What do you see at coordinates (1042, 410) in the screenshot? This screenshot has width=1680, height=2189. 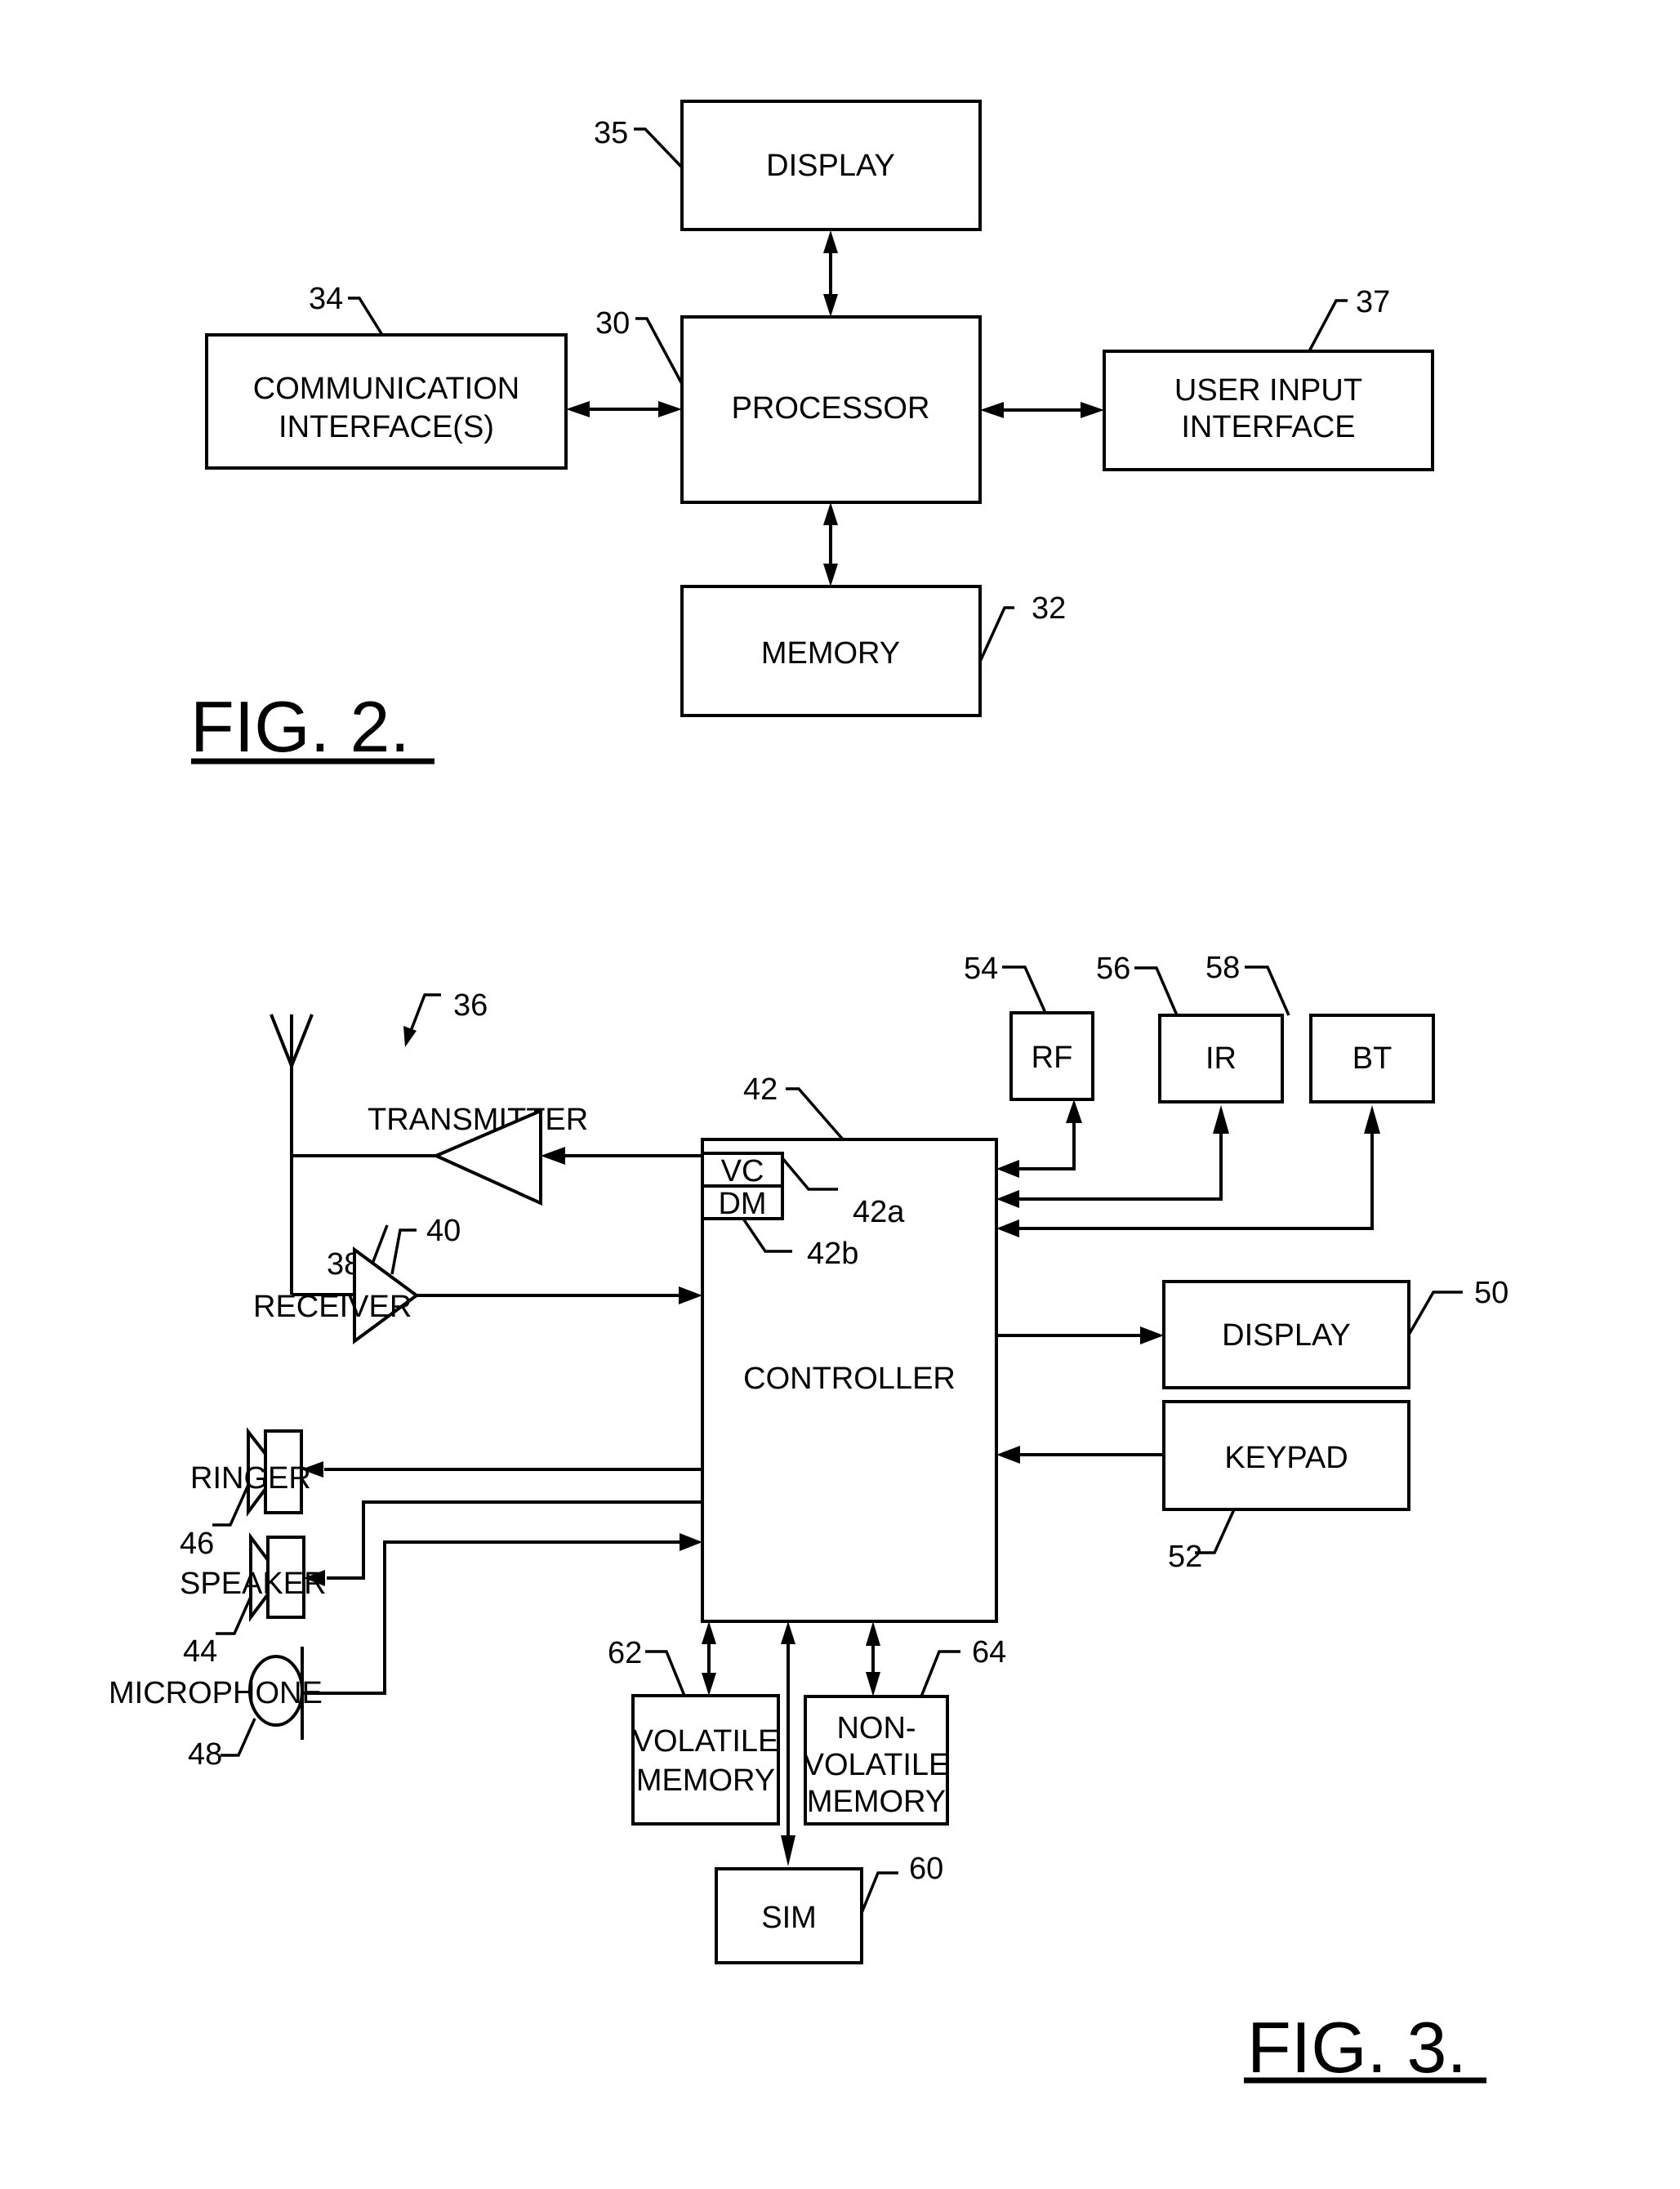 I see `fig2-connector-processor-user-input` at bounding box center [1042, 410].